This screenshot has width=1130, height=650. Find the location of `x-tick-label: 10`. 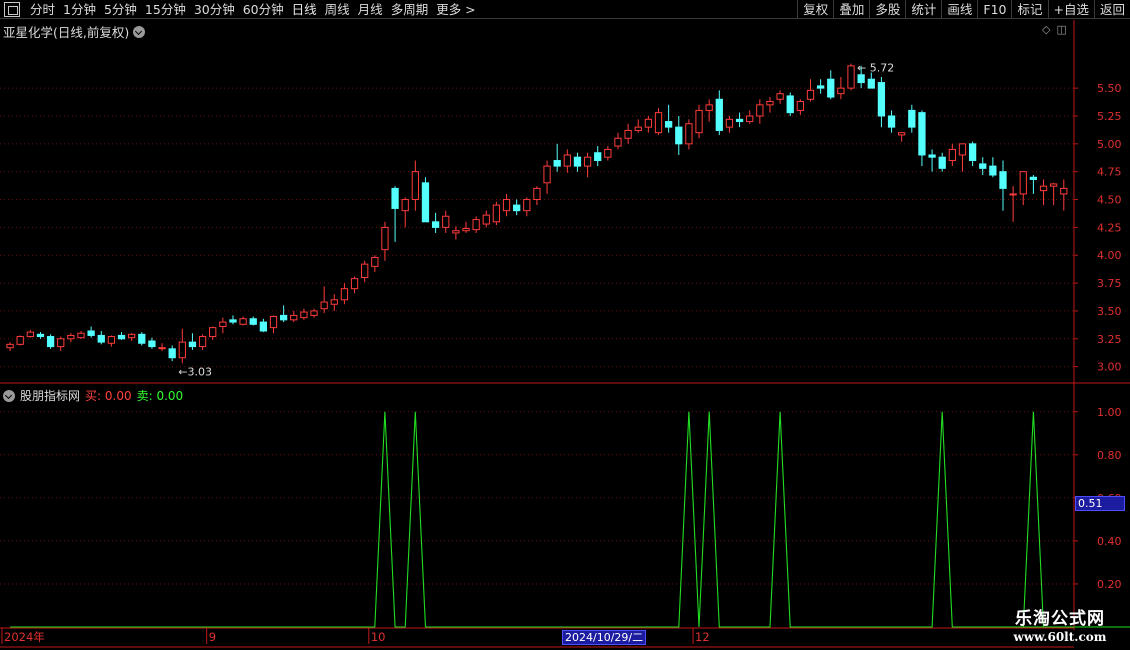

x-tick-label: 10 is located at coordinates (378, 637).